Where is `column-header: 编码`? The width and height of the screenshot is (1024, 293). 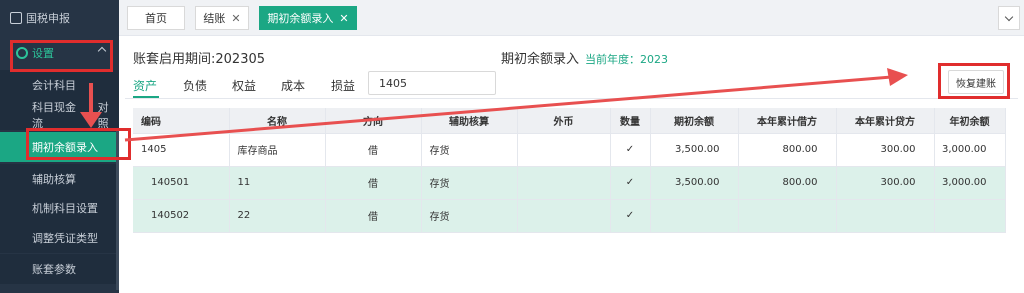 column-header: 编码 is located at coordinates (181, 121).